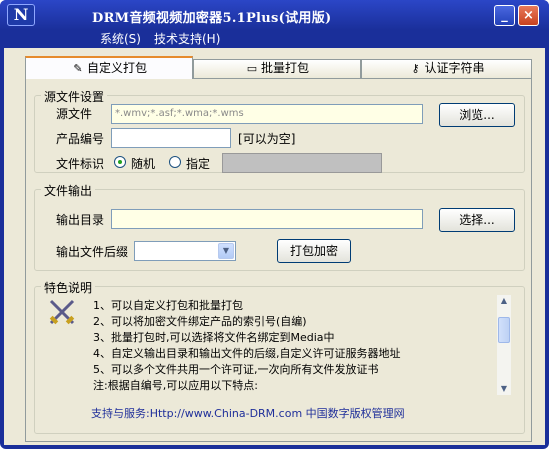  I want to click on scroll-up-icon: ▲, so click(504, 301).